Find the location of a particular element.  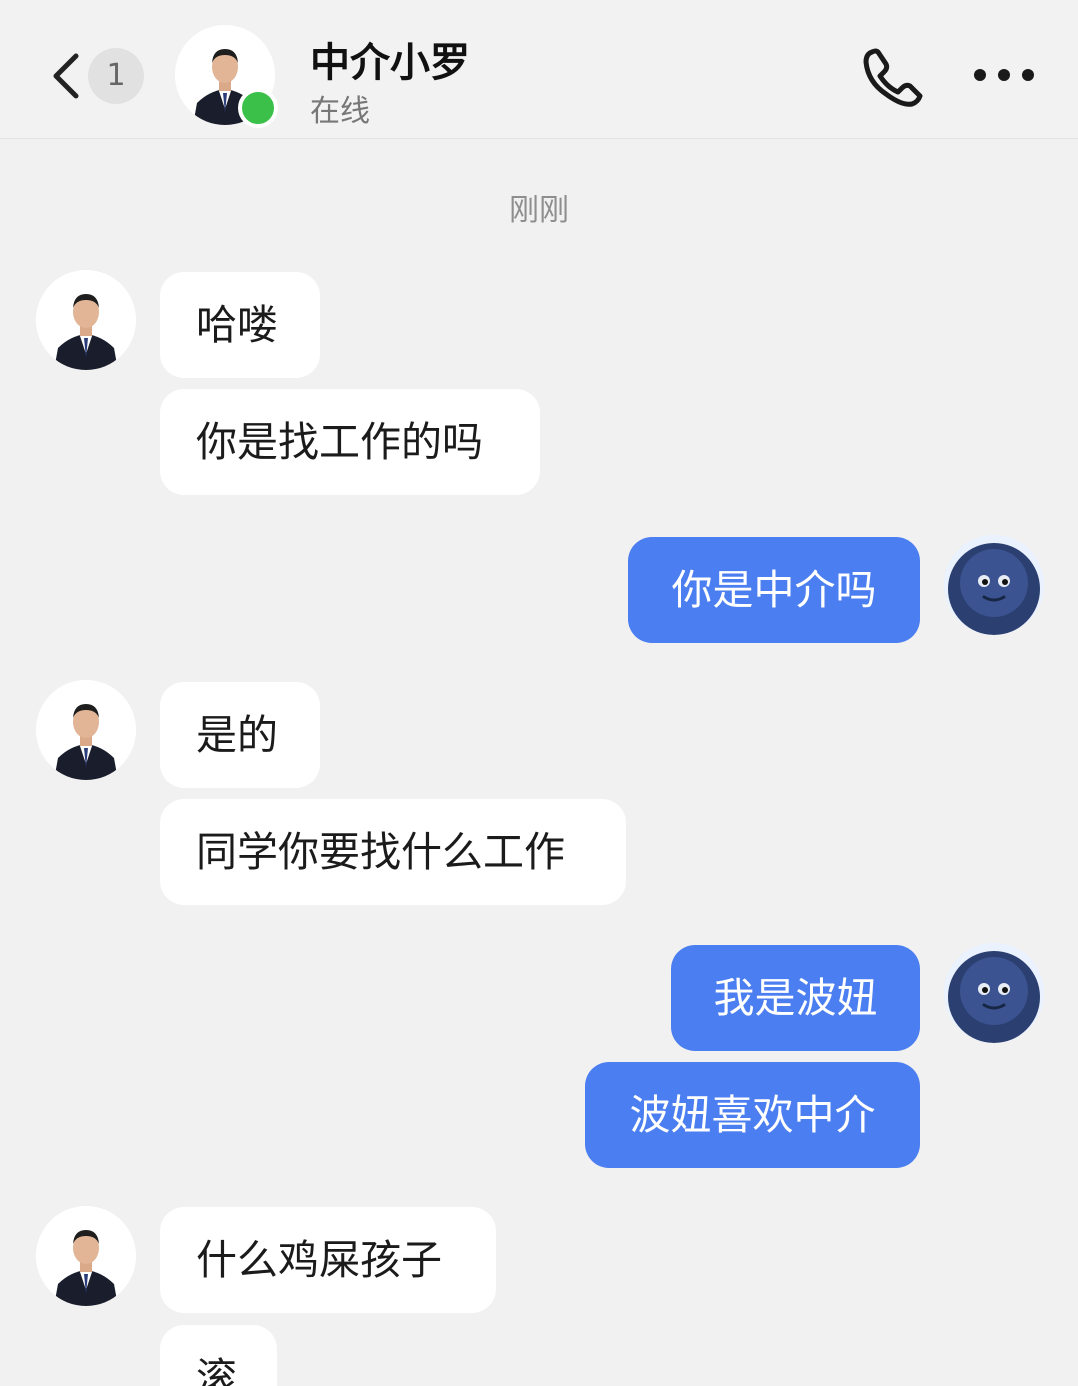

contact-name: 中介小罗 is located at coordinates (390, 63).